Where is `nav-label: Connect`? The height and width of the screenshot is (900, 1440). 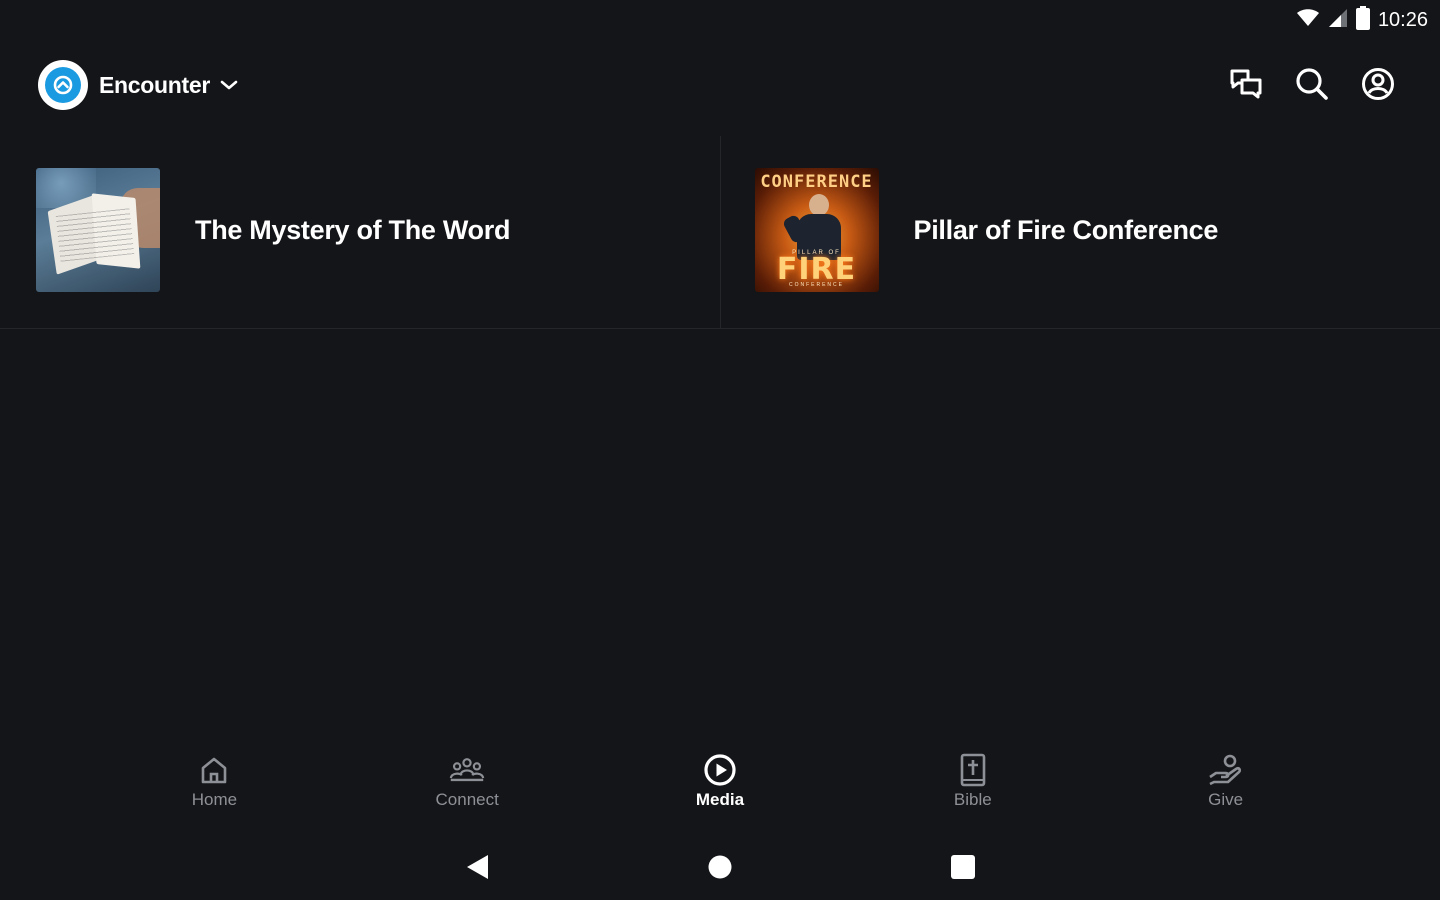
nav-label: Connect is located at coordinates (467, 799).